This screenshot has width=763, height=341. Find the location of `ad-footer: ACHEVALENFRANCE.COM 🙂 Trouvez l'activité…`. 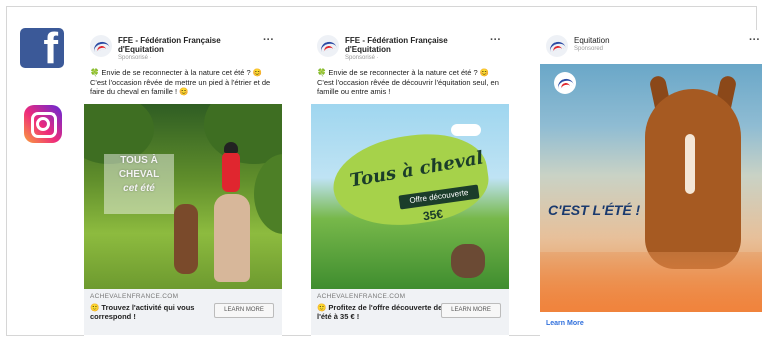

ad-footer: ACHEVALENFRANCE.COM 🙂 Trouvez l'activité… is located at coordinates (183, 312).